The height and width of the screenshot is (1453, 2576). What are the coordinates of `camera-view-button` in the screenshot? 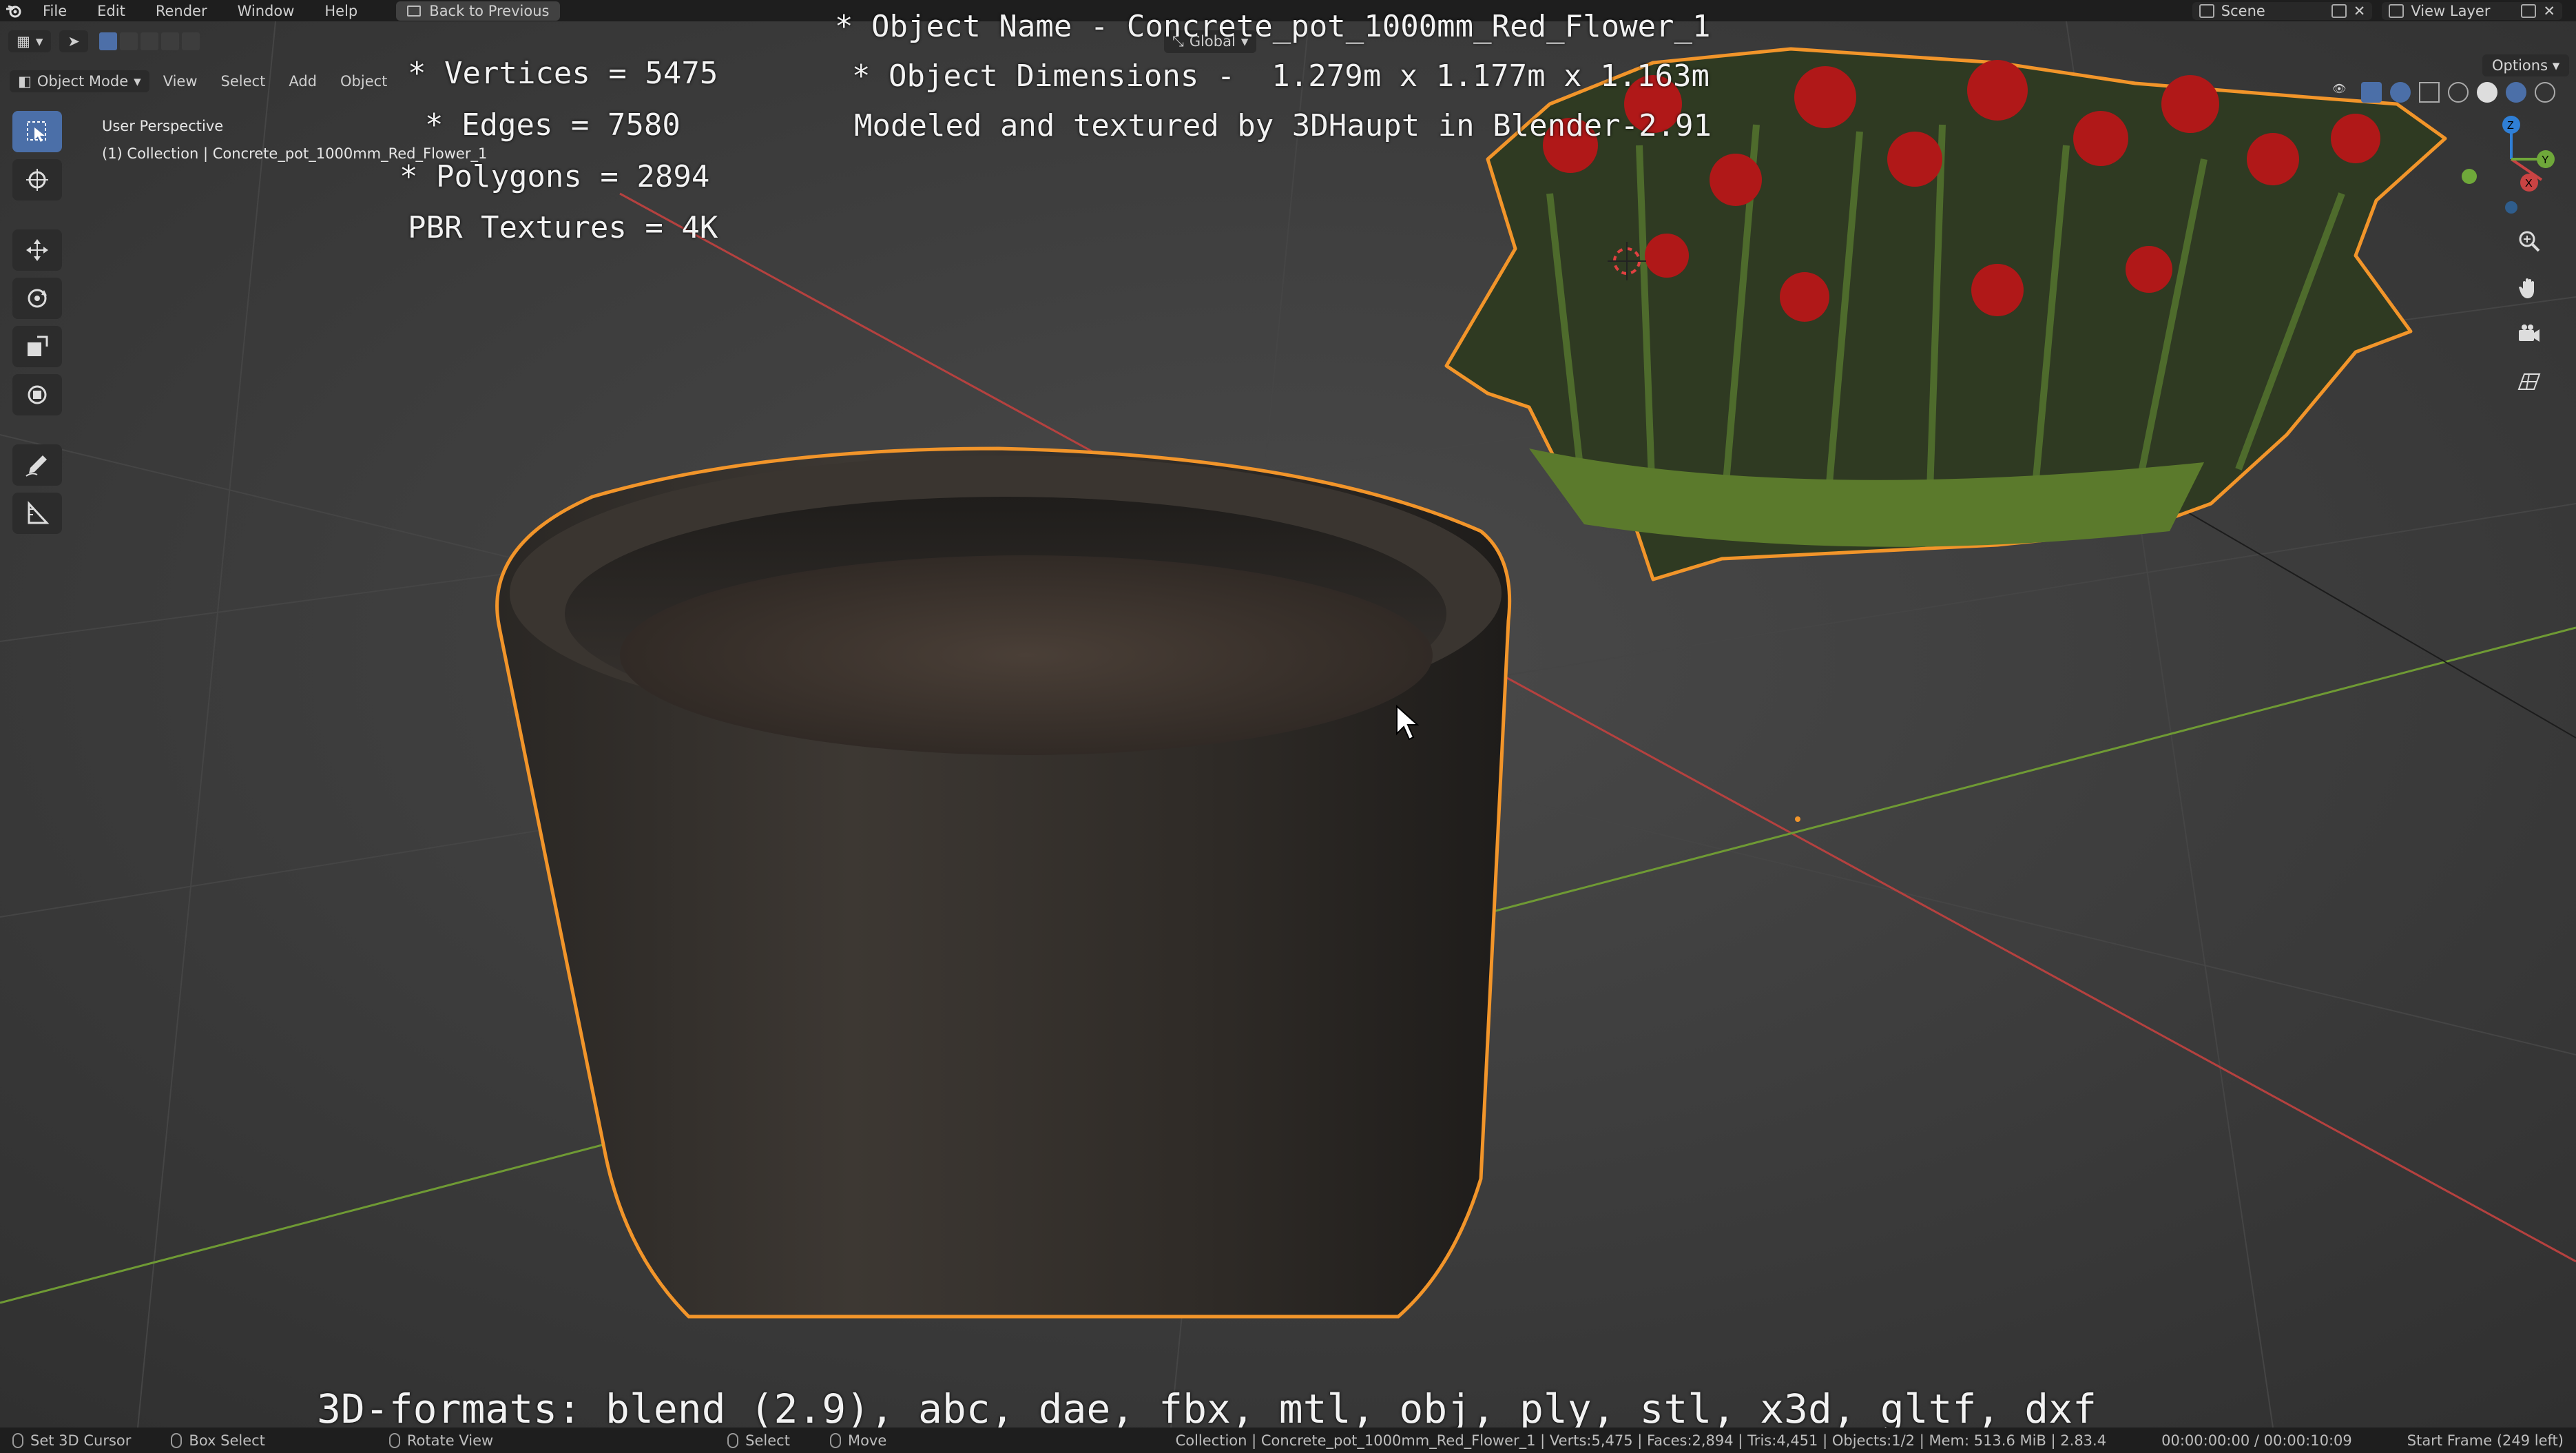 It's located at (2529, 335).